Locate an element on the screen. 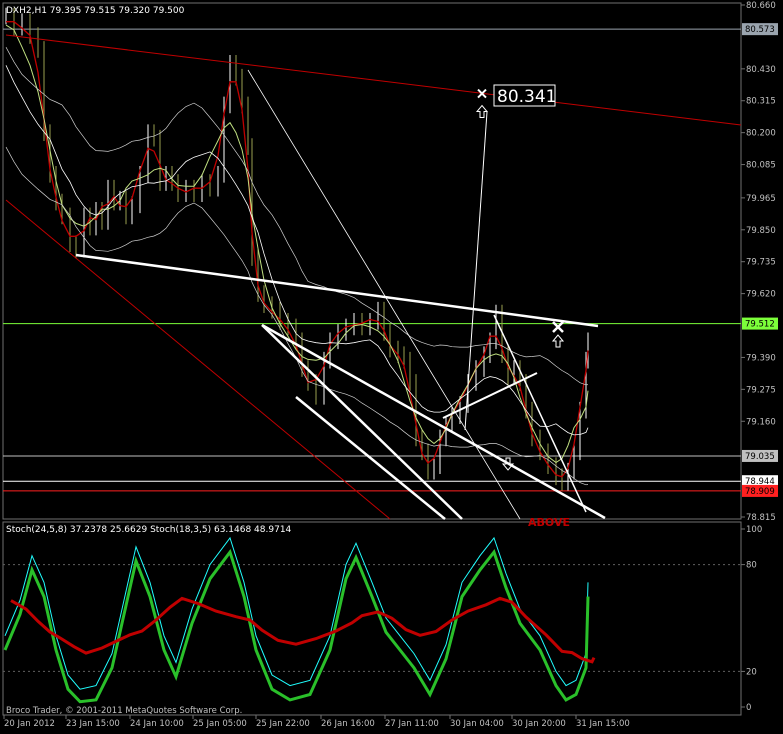  price-tick-label: 79.275 is located at coordinates (761, 390).